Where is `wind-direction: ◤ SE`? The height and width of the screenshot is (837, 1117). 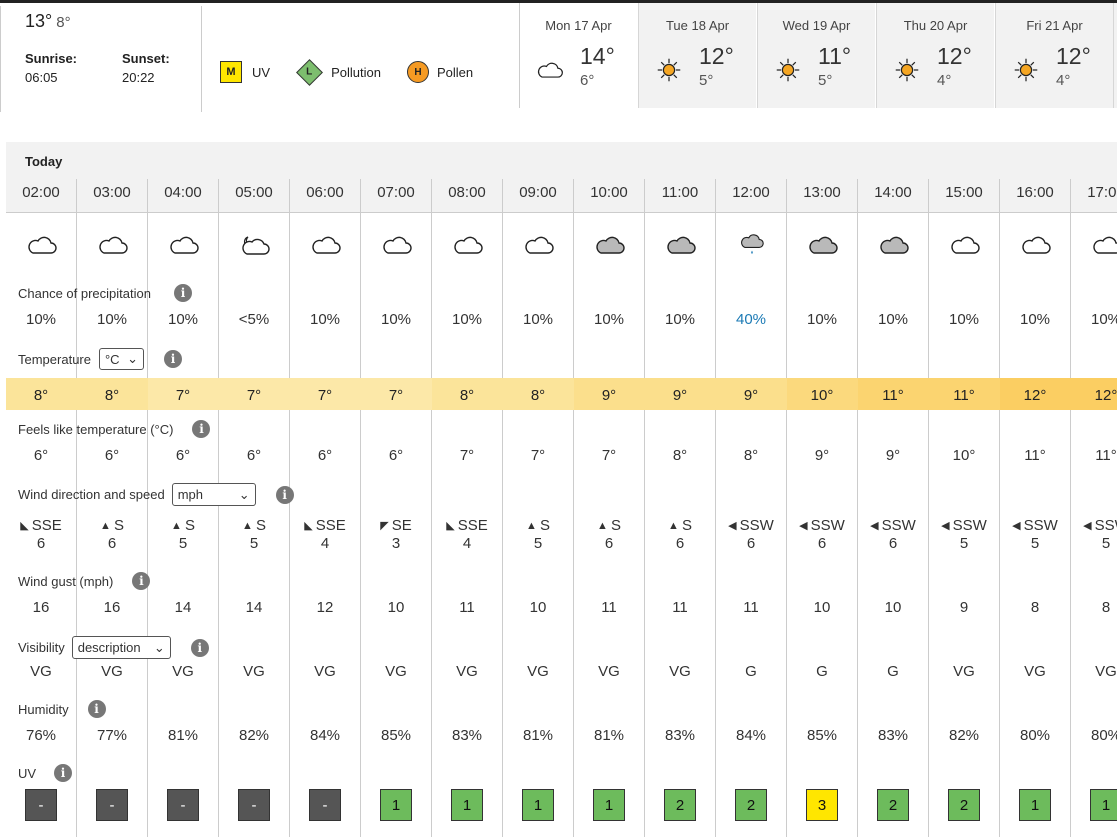 wind-direction: ◤ SE is located at coordinates (396, 525).